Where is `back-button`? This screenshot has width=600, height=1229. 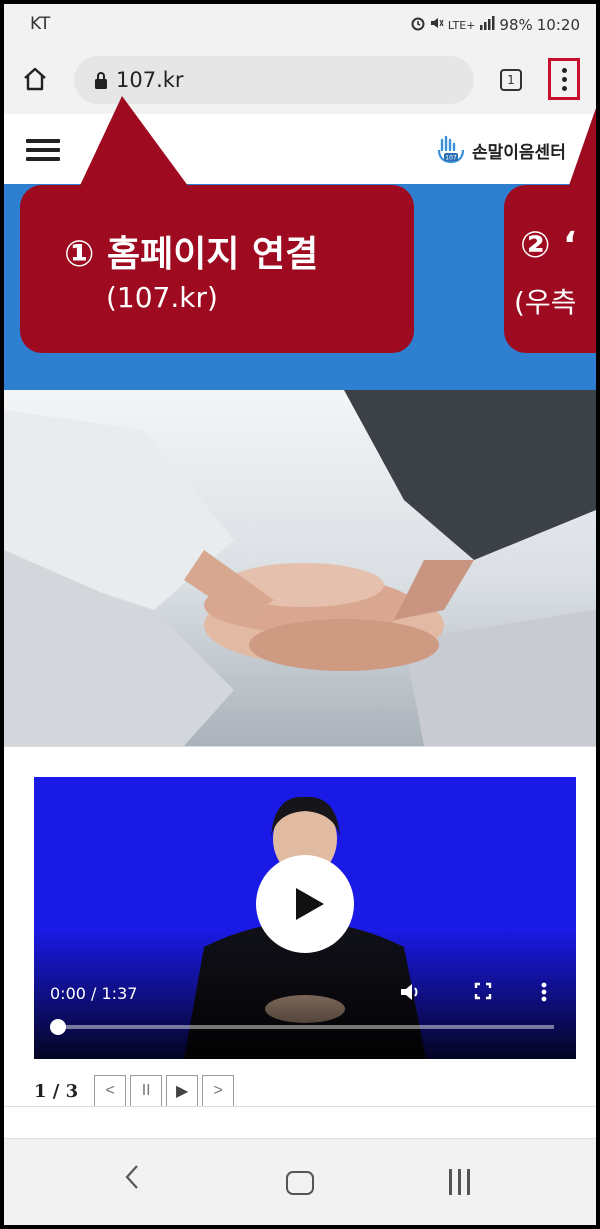
back-button is located at coordinates (132, 1179).